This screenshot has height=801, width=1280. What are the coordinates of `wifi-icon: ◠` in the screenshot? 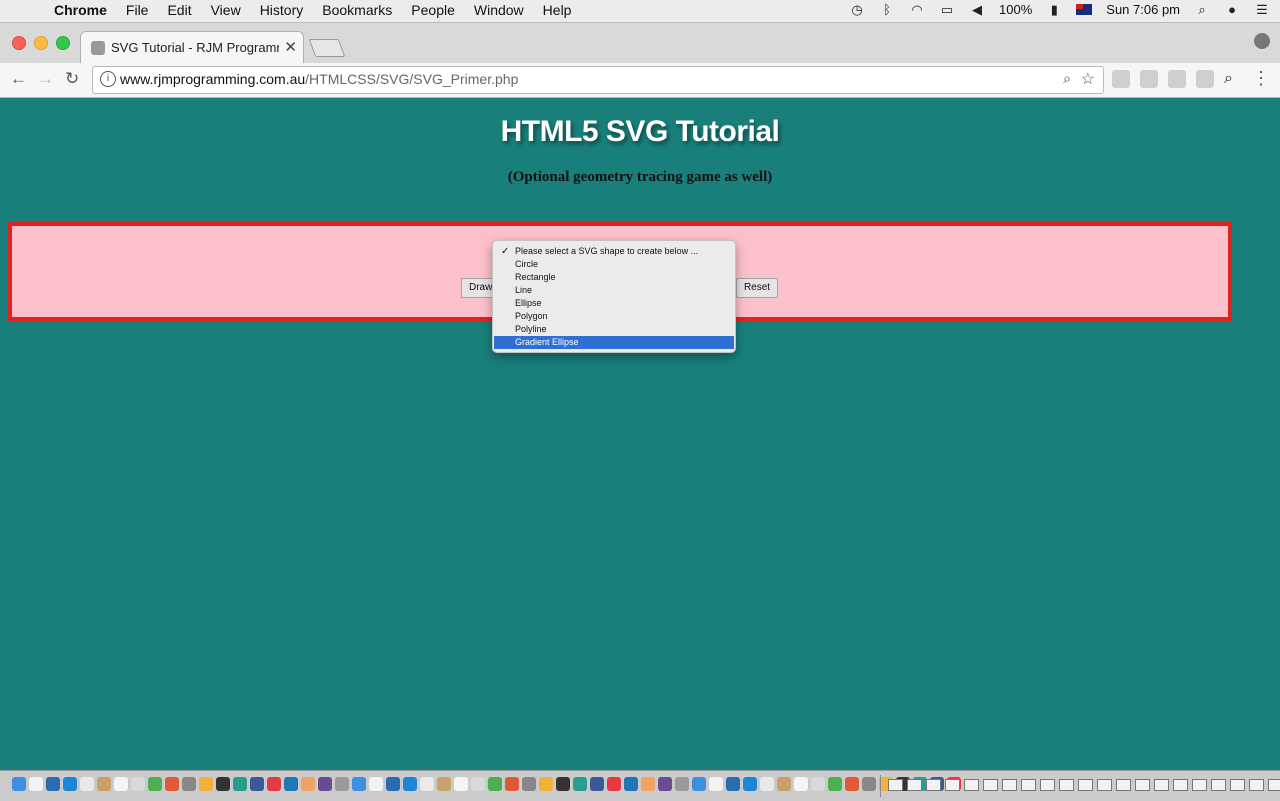 It's located at (917, 9).